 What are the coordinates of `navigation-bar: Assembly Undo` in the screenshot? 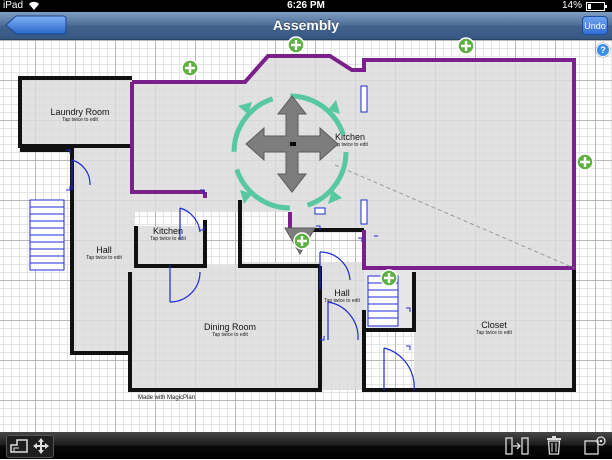 It's located at (306, 26).